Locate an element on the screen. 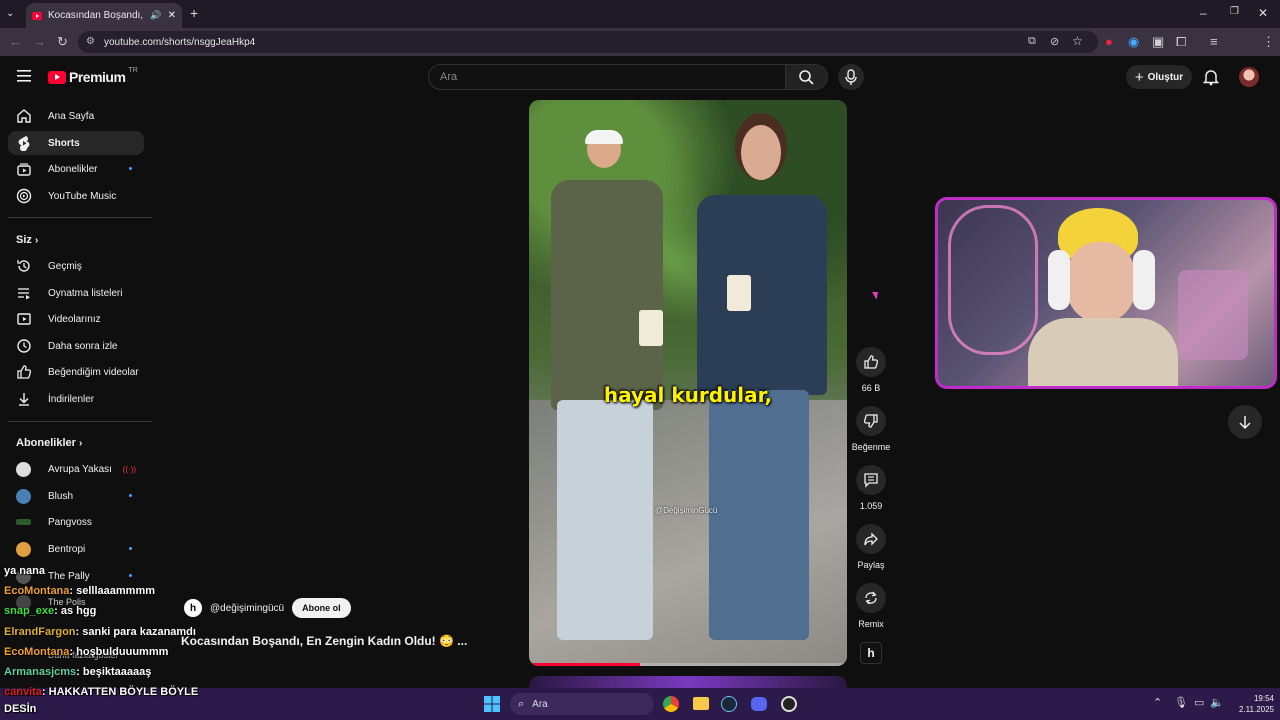 This screenshot has width=1280, height=720. chat-text: : as hgg is located at coordinates (75, 611).